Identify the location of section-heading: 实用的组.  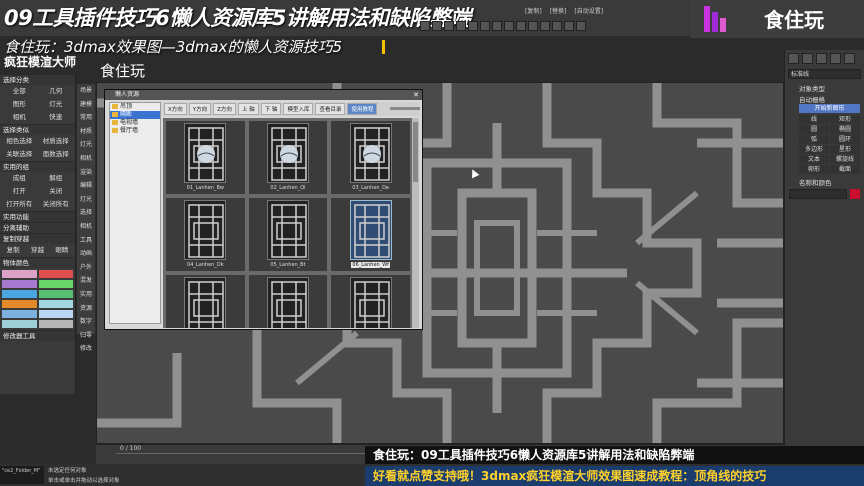
(37, 166).